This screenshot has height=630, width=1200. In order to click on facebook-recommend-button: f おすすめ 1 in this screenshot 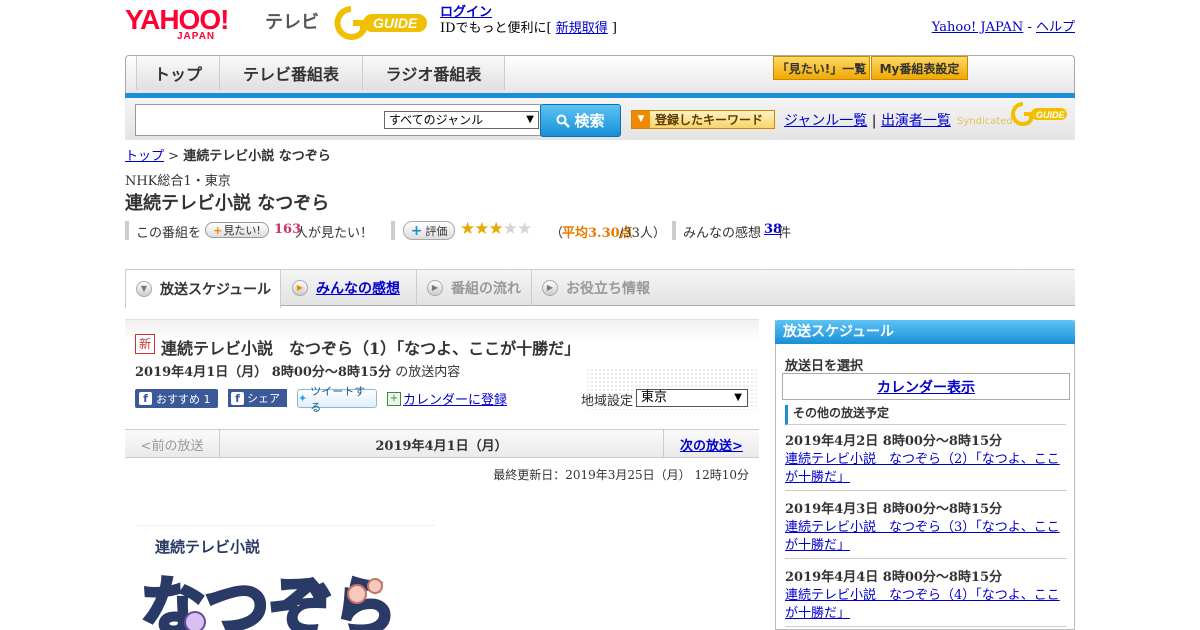, I will do `click(176, 398)`.